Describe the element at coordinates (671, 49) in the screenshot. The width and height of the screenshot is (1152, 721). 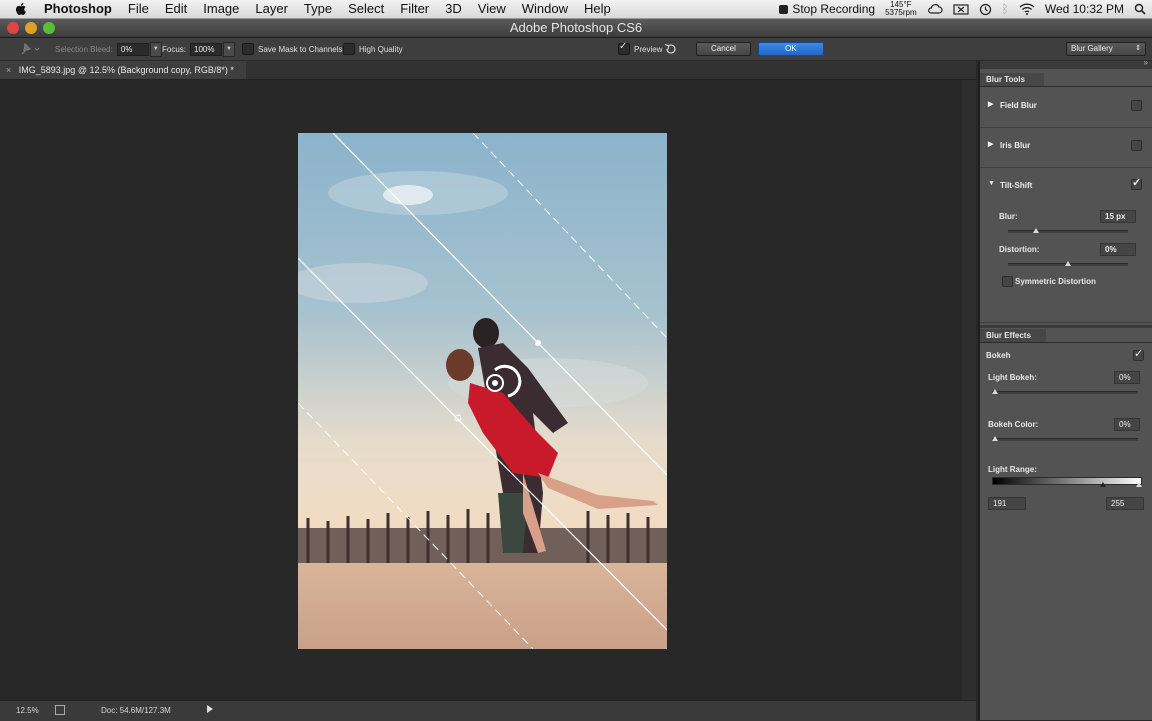
I see `reset-pins-icon` at that location.